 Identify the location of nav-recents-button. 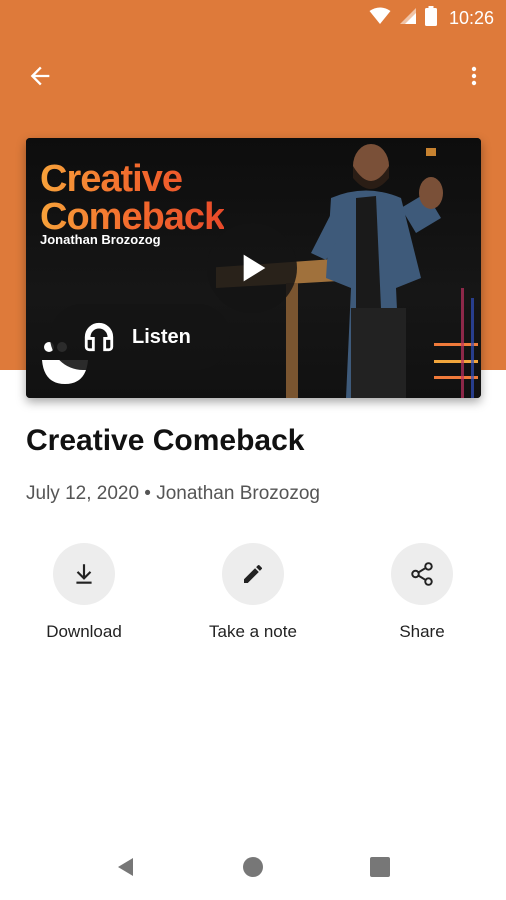
(380, 867).